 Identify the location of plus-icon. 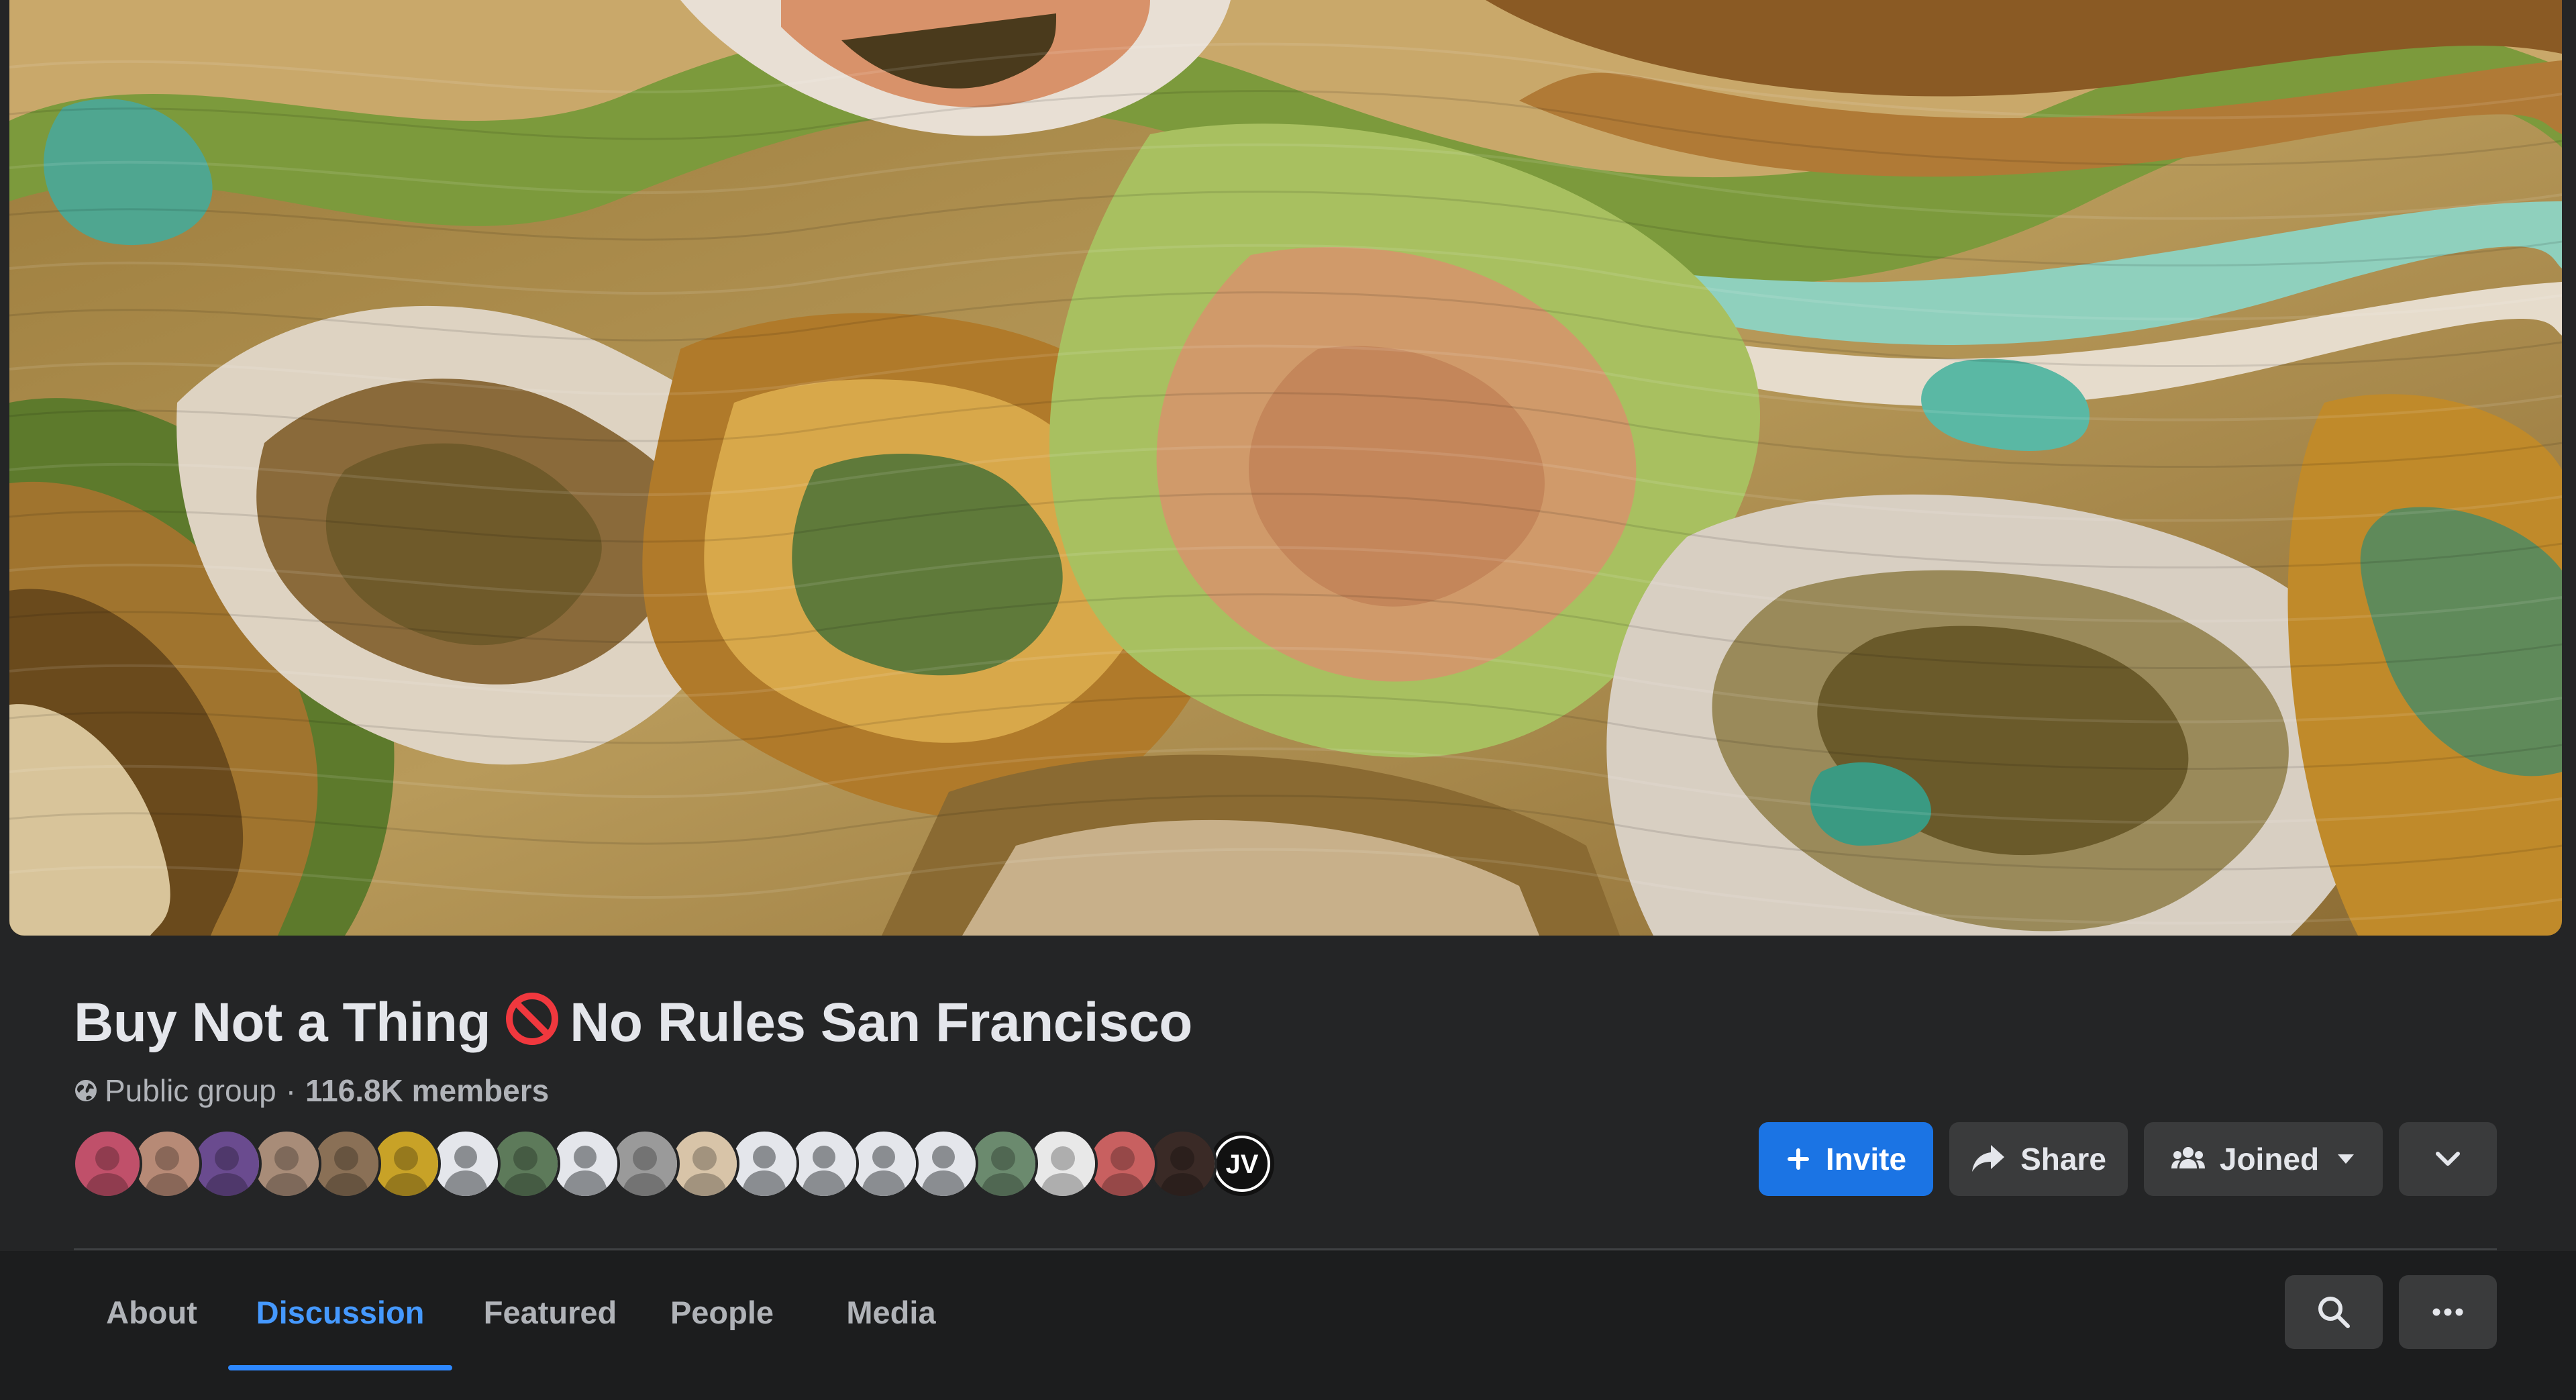
(1798, 1159).